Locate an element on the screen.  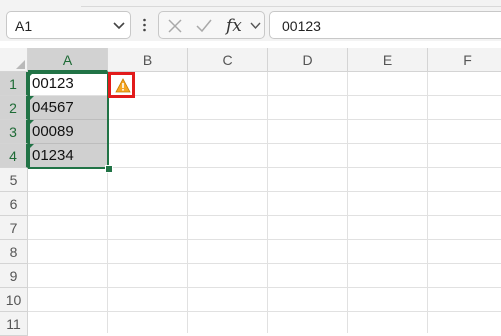
row-header-11: 11 is located at coordinates (14, 324).